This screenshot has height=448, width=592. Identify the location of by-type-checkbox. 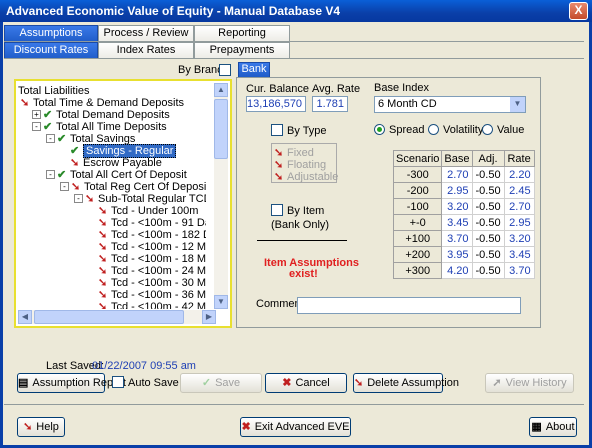
(277, 130).